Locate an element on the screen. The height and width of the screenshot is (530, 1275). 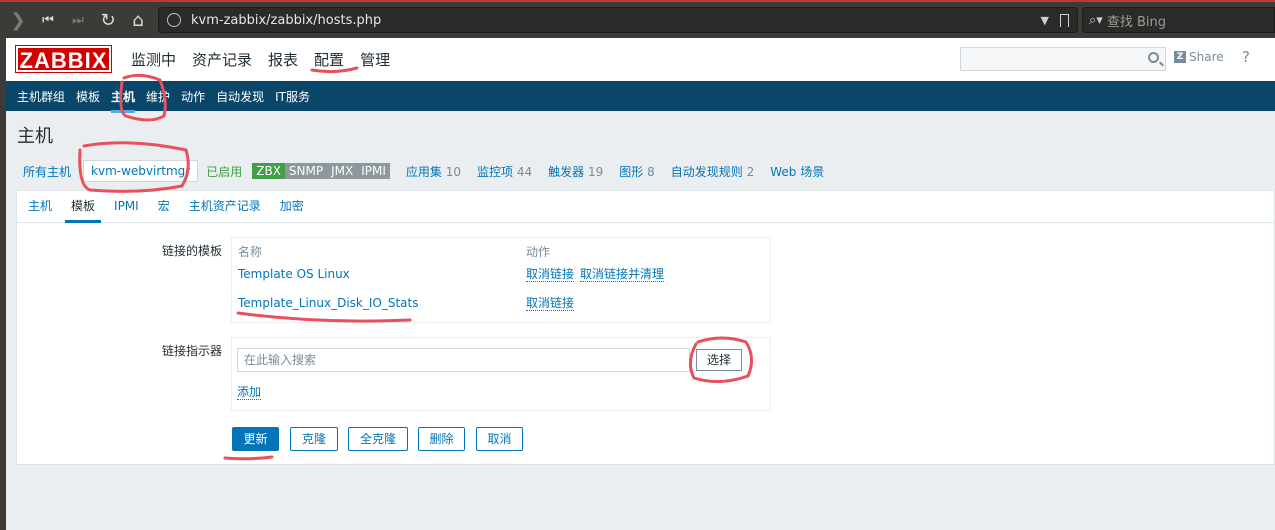
status-badge: 已启用 is located at coordinates (224, 171).